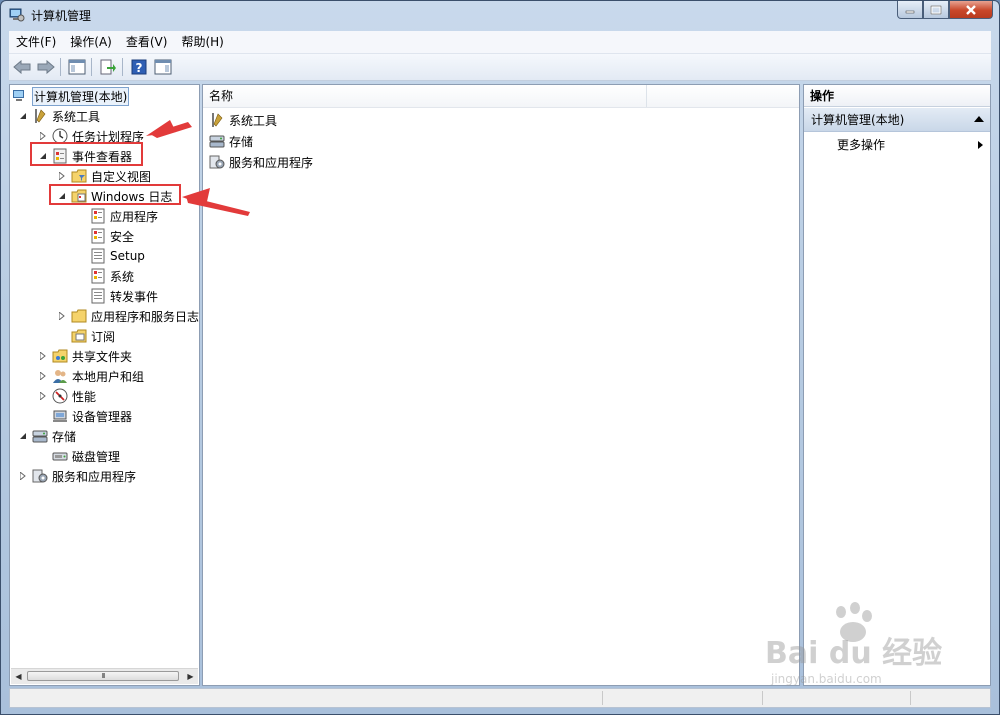 The height and width of the screenshot is (715, 1000). I want to click on submenu-arrow-icon, so click(980, 145).